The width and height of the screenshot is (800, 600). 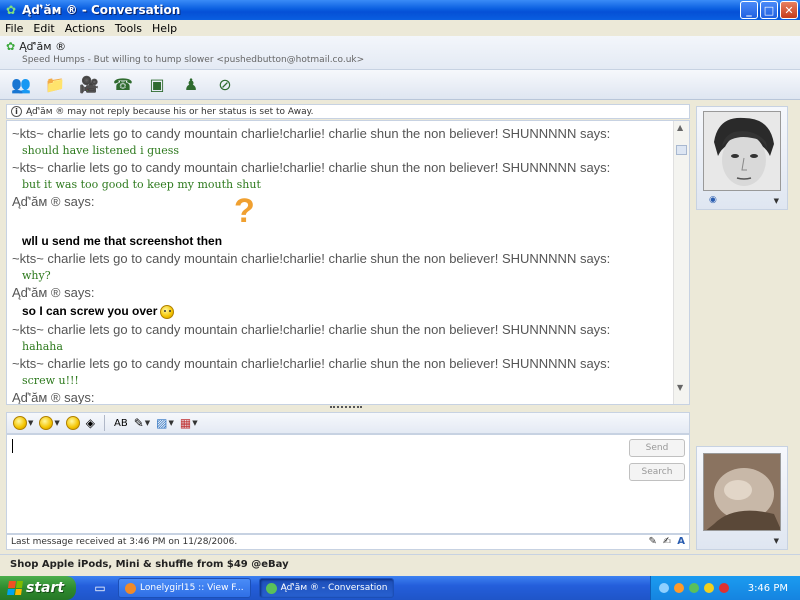 I want to click on gift-button: ▦ ▼, so click(x=189, y=423).